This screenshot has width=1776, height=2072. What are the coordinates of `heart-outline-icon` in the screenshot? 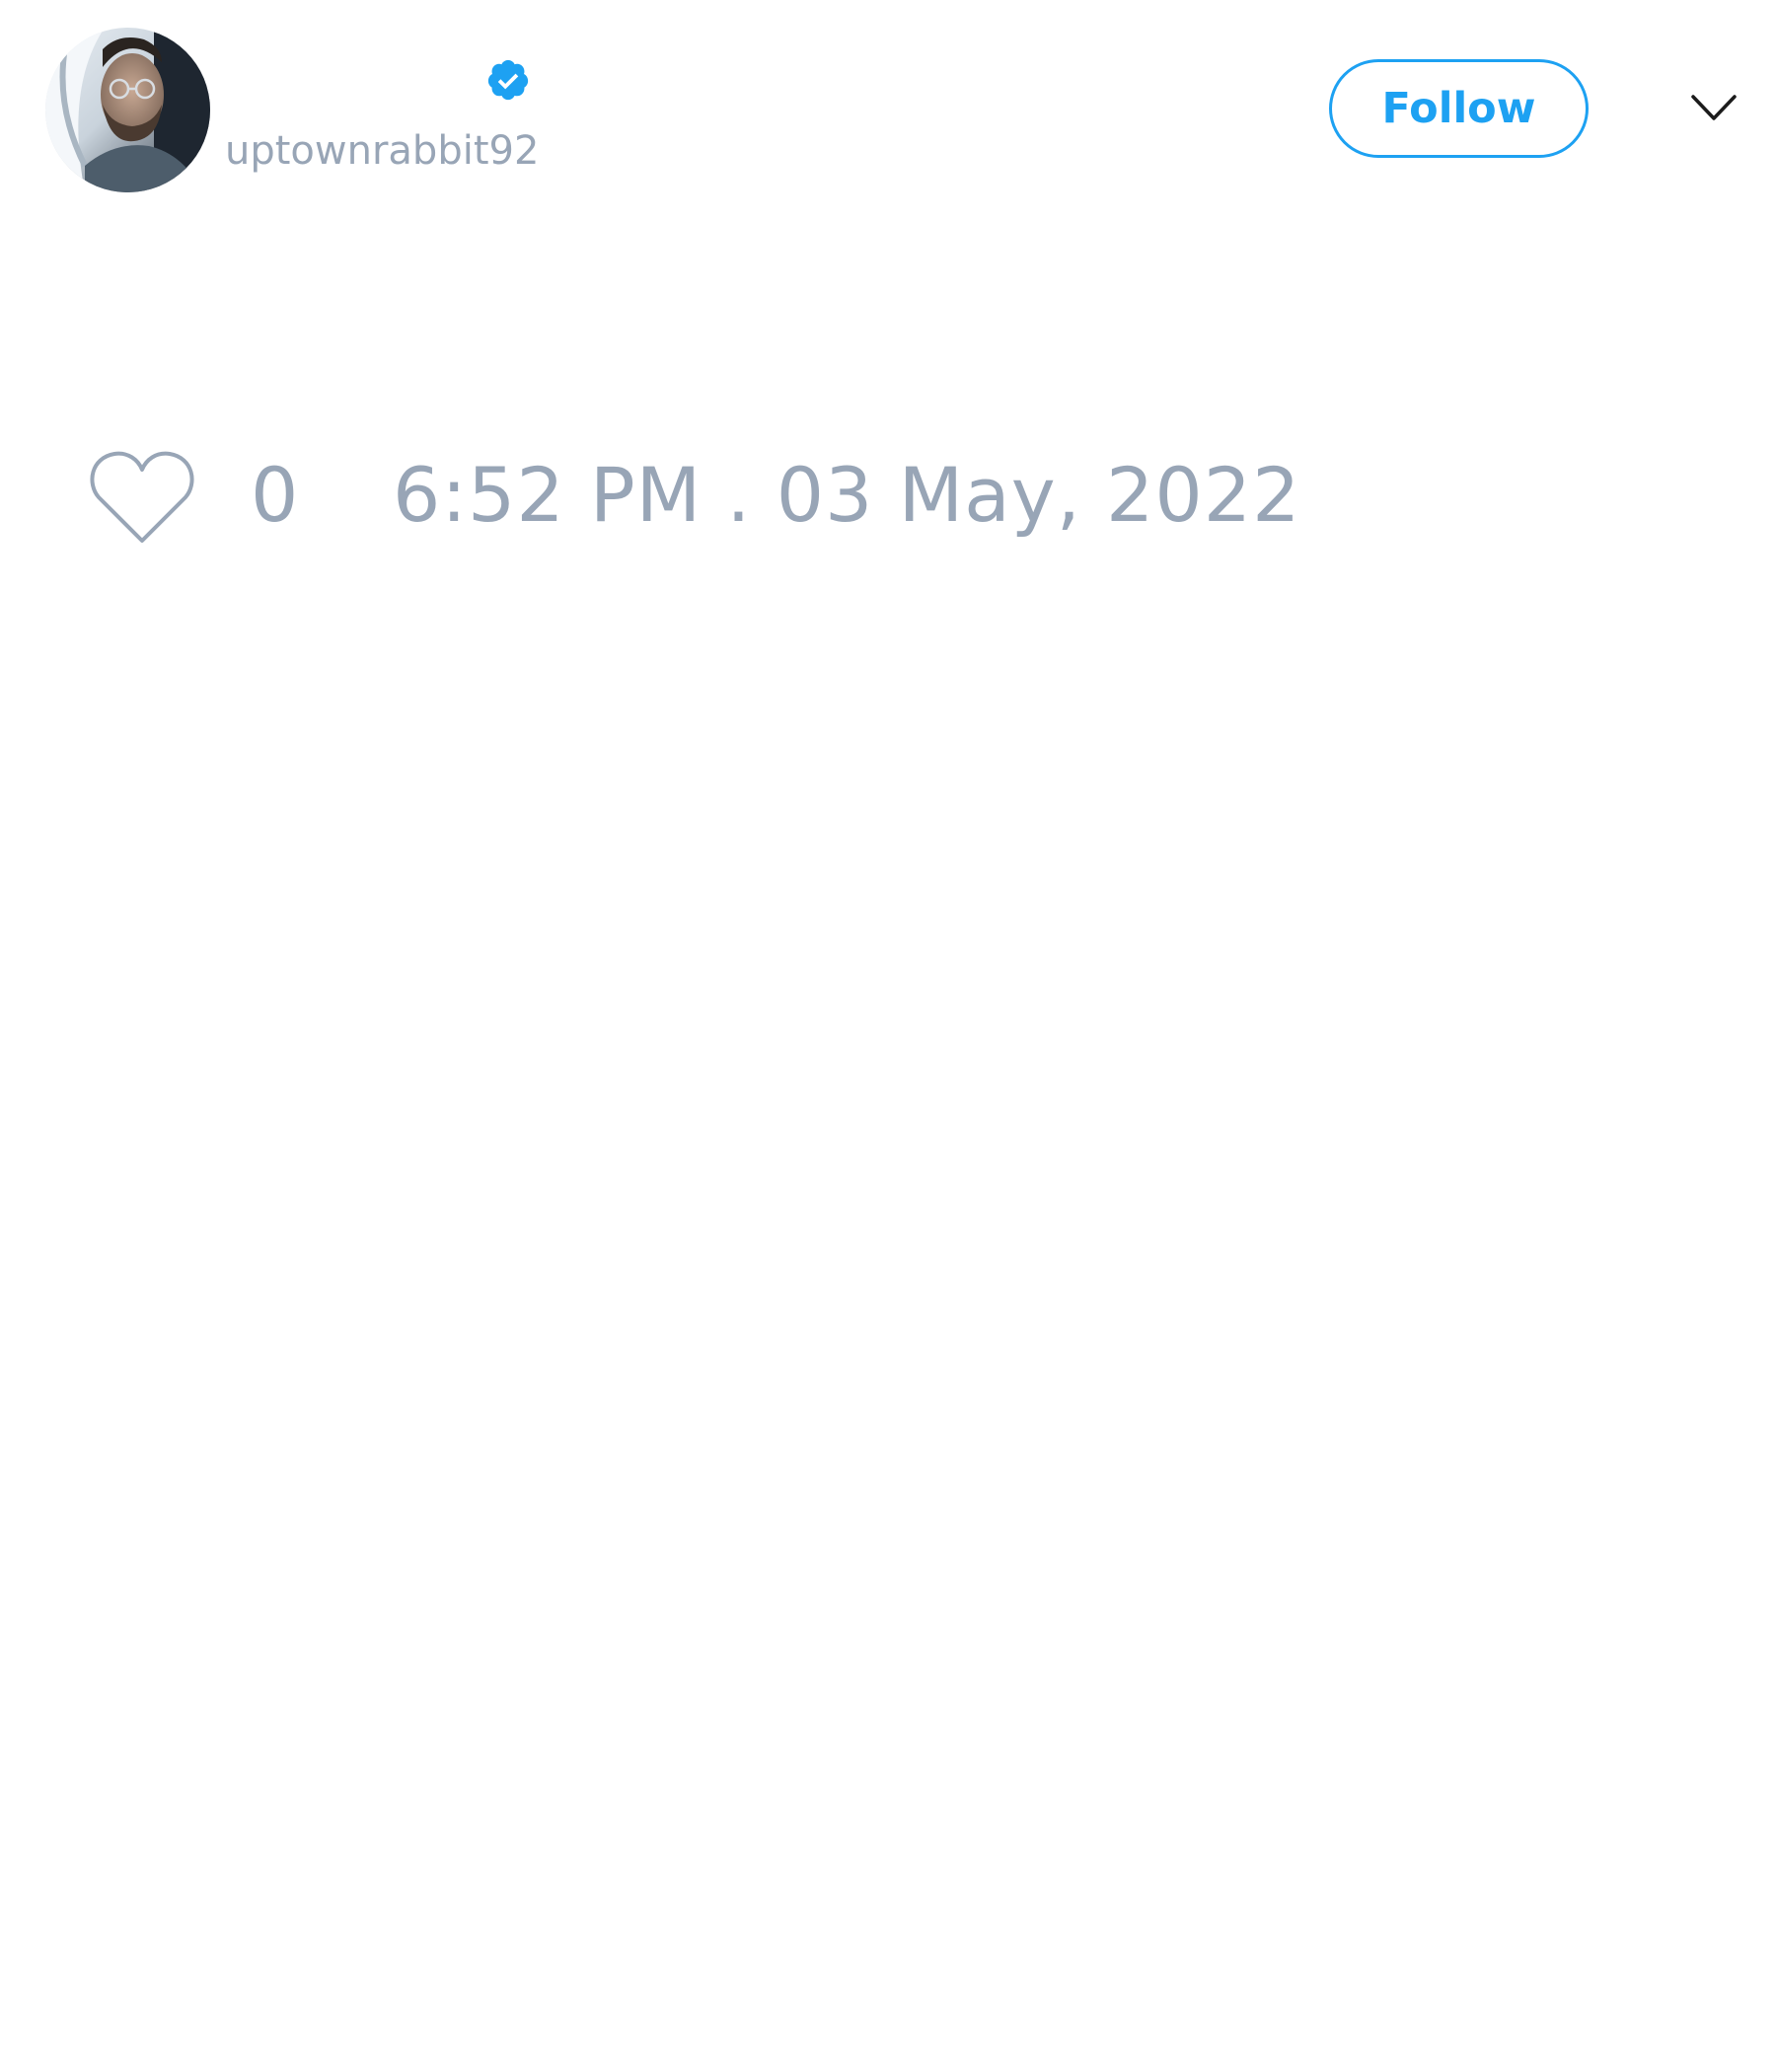 It's located at (142, 498).